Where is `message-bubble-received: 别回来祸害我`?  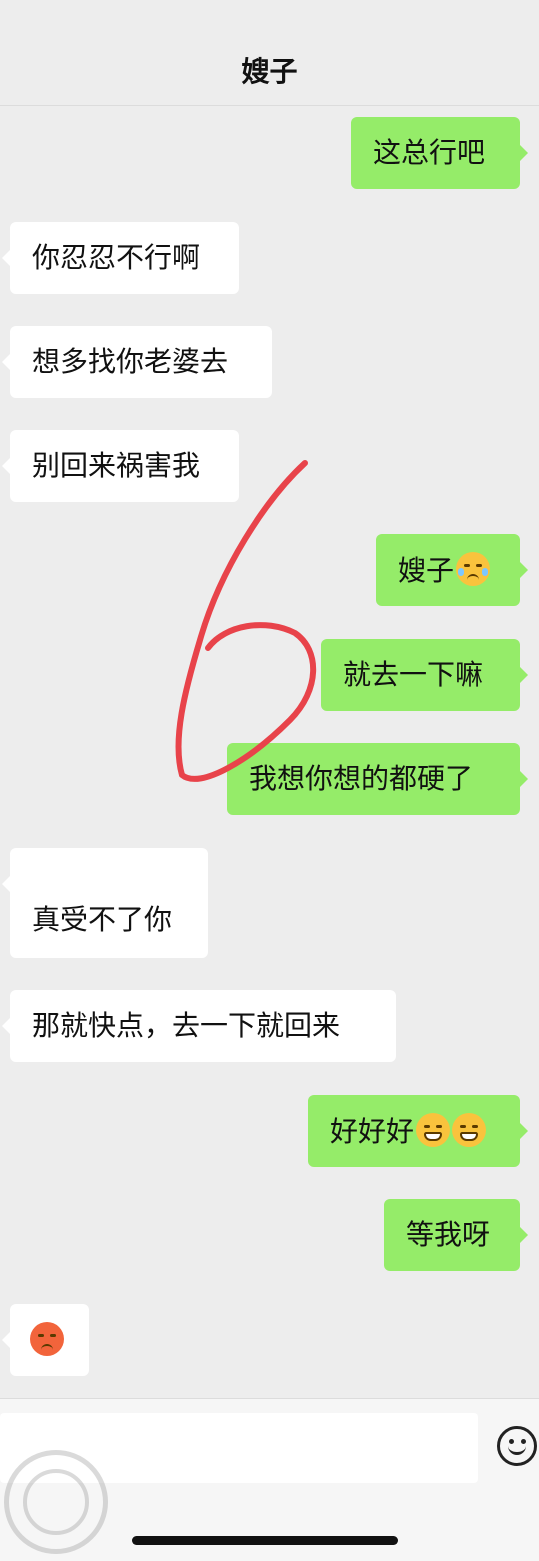 message-bubble-received: 别回来祸害我 is located at coordinates (120, 466).